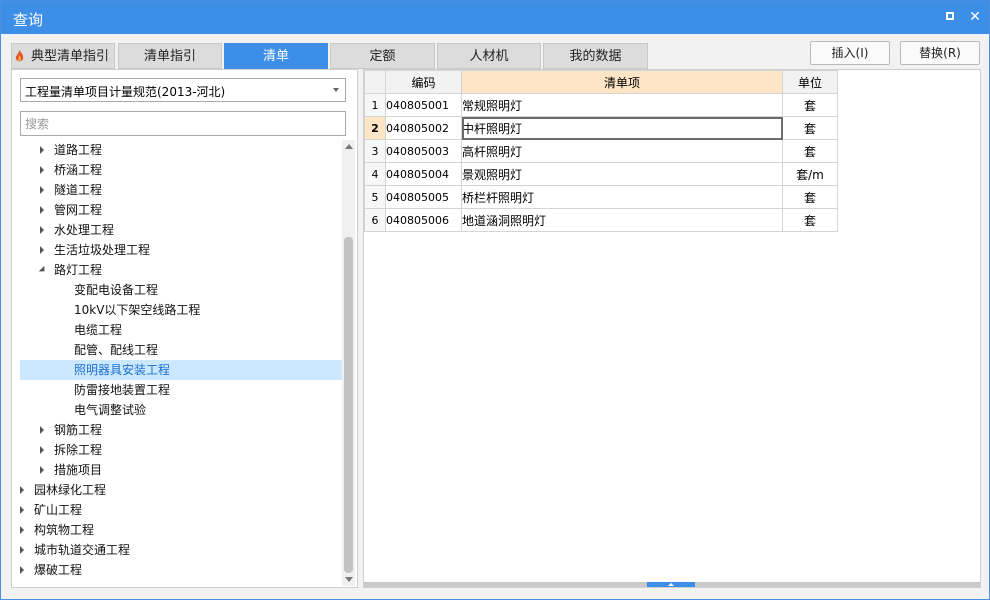 This screenshot has height=600, width=990. What do you see at coordinates (810, 82) in the screenshot?
I see `column-header-unit: 单位` at bounding box center [810, 82].